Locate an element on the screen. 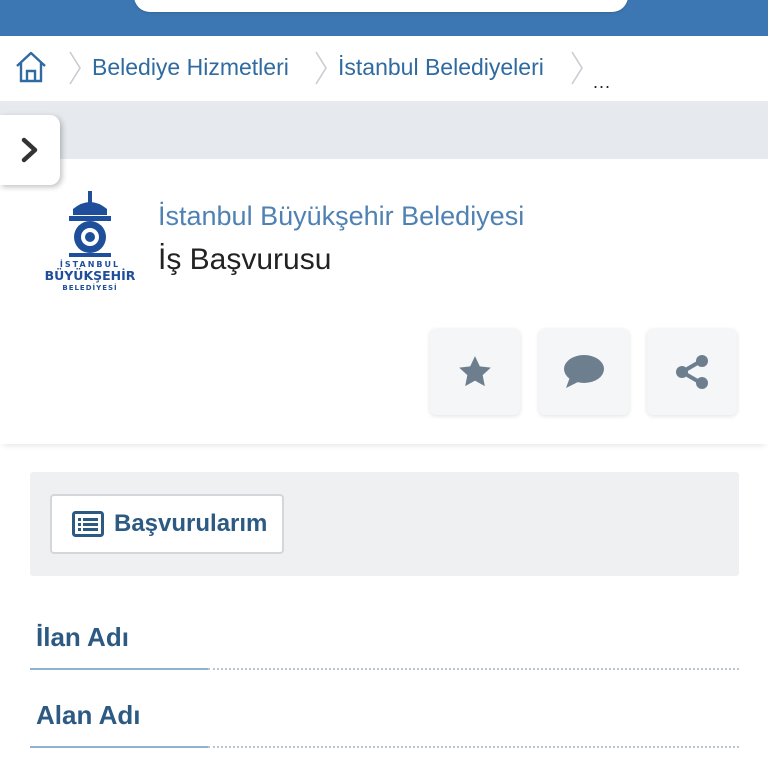  area-name-field: Alan Adı is located at coordinates (384, 720).